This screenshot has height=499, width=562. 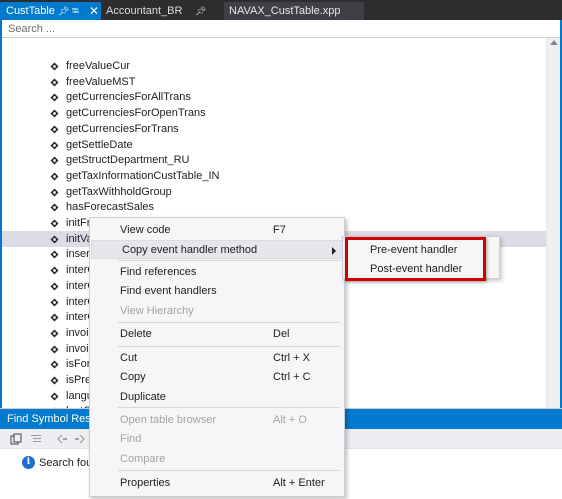 I want to click on menu-item-shortcut: Ctrl + X, so click(x=291, y=358).